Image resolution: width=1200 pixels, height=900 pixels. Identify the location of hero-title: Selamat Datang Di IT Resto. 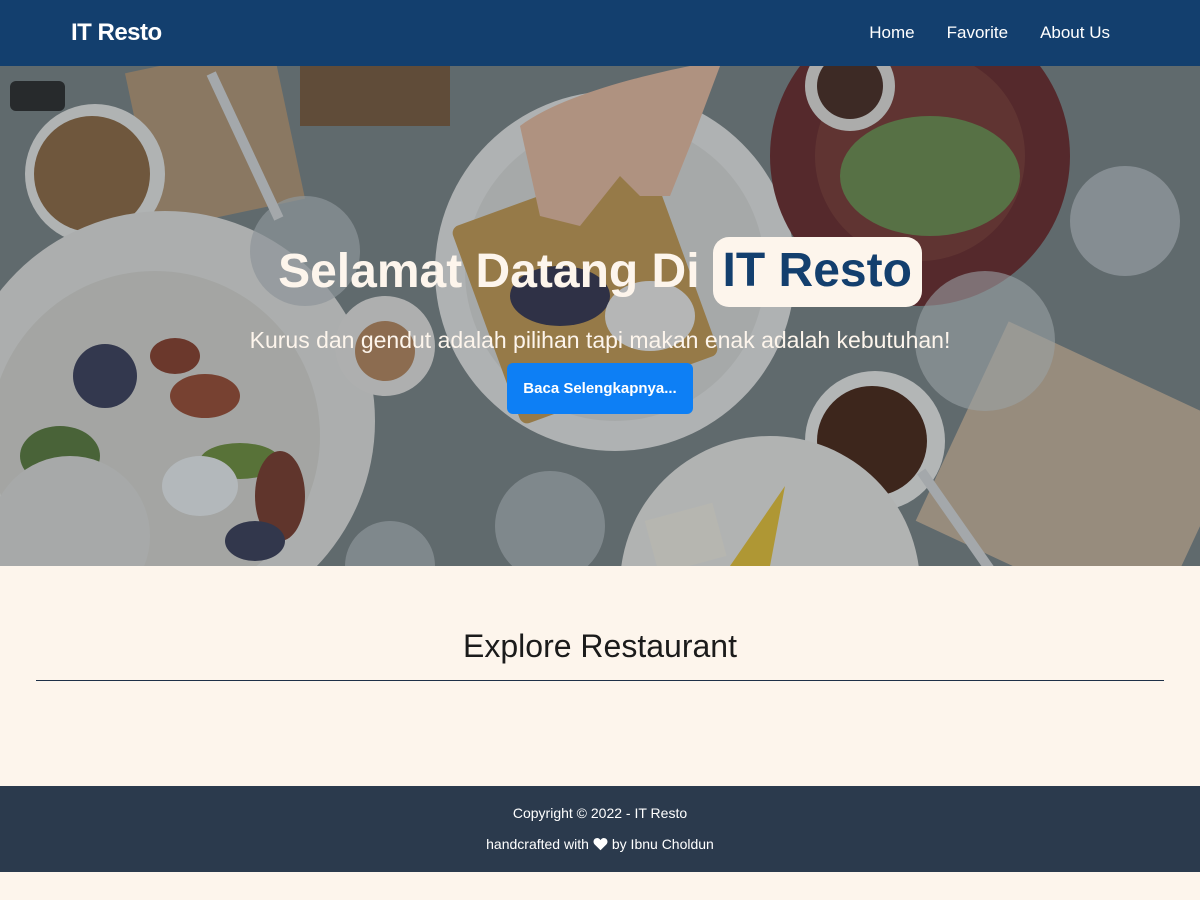
(600, 272).